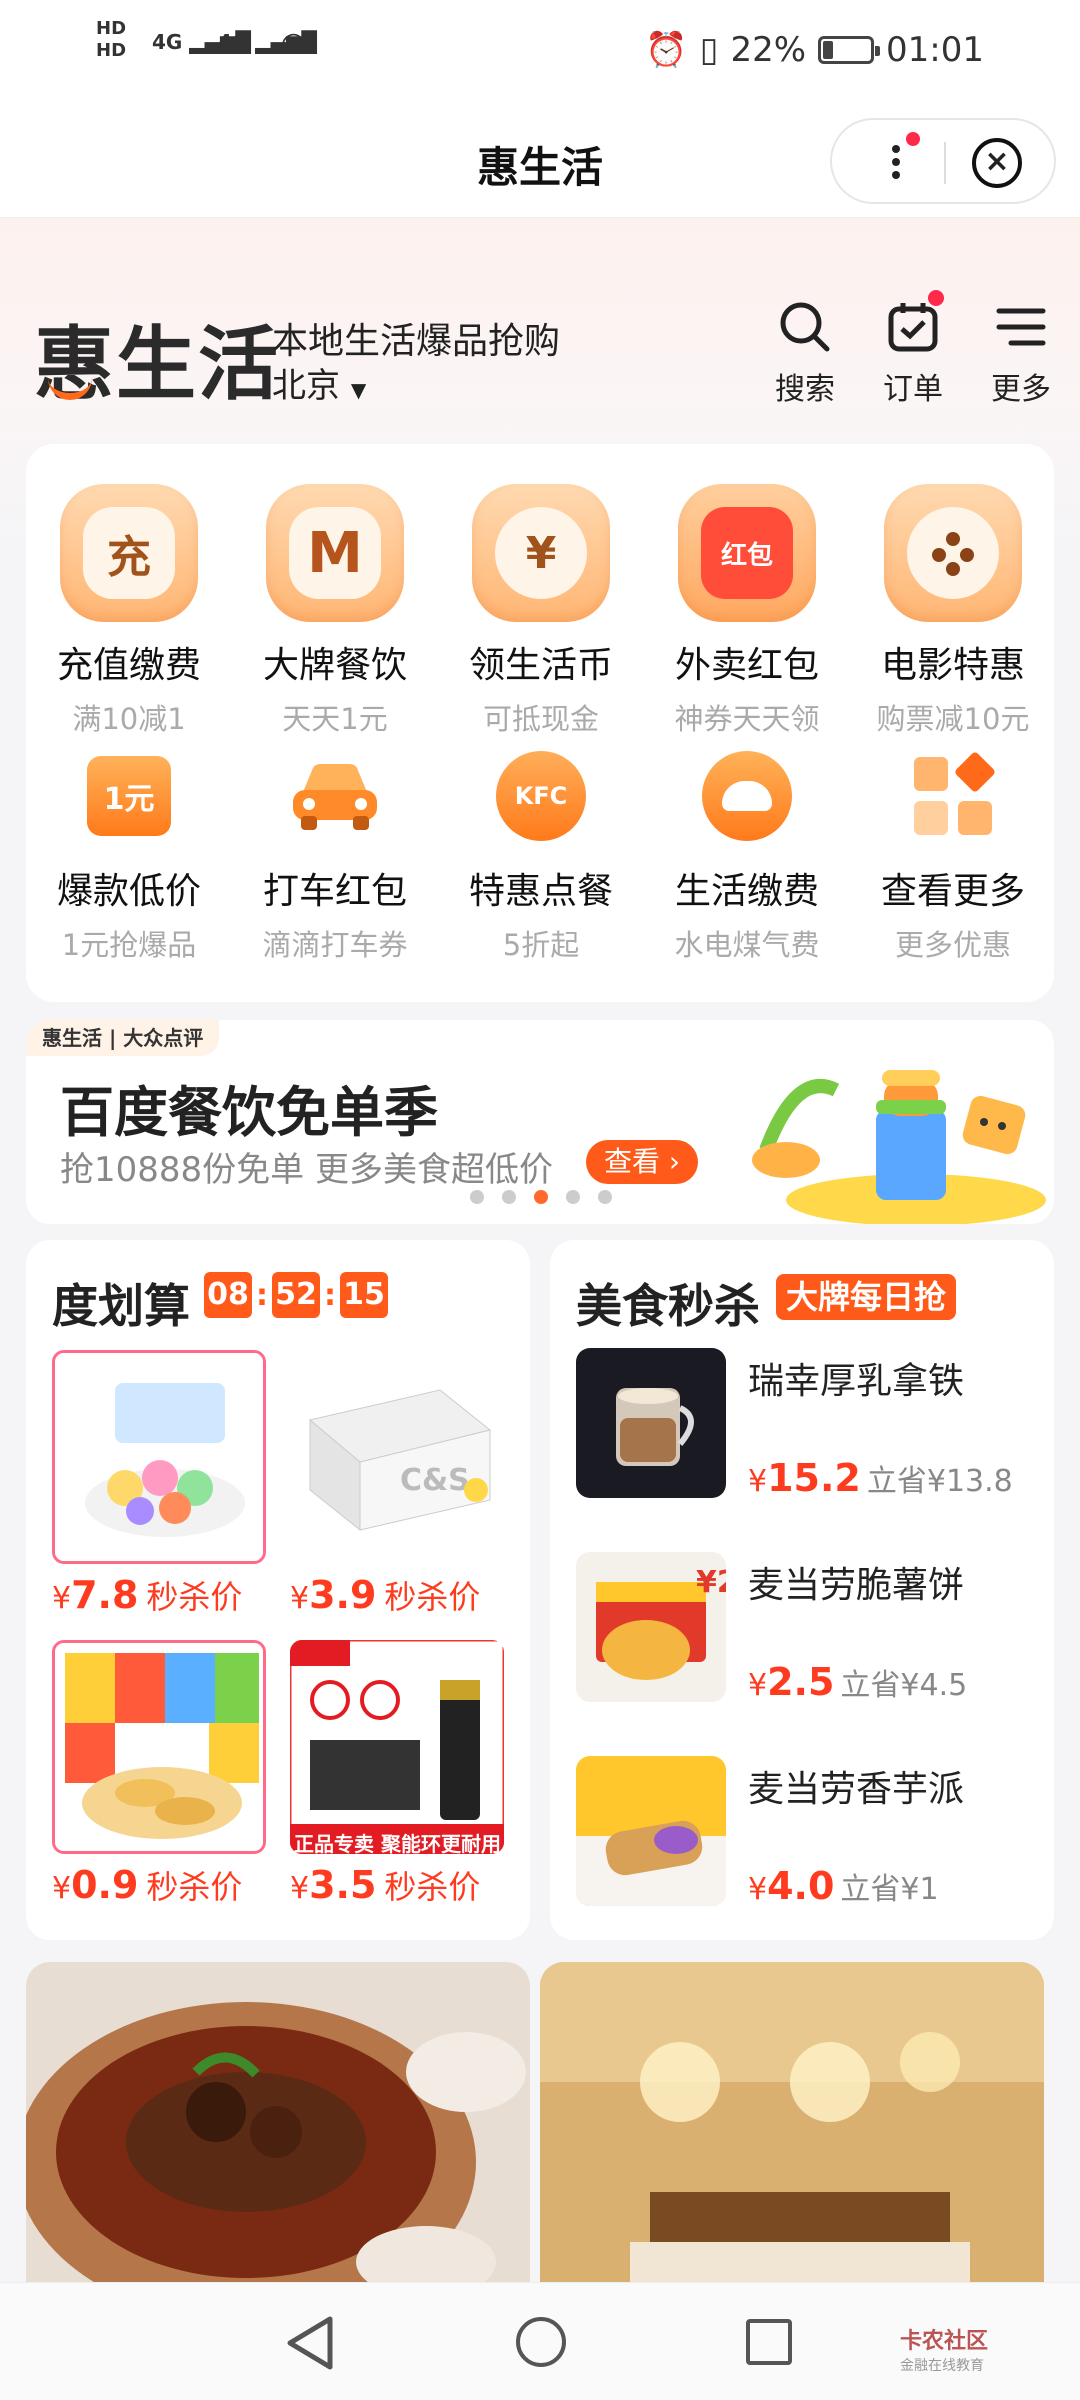 The width and height of the screenshot is (1080, 2400). I want to click on food-item-hashbrown: ¥2 麦当劳脆薯饼 ¥2.5立省¥4.5, so click(806, 1628).